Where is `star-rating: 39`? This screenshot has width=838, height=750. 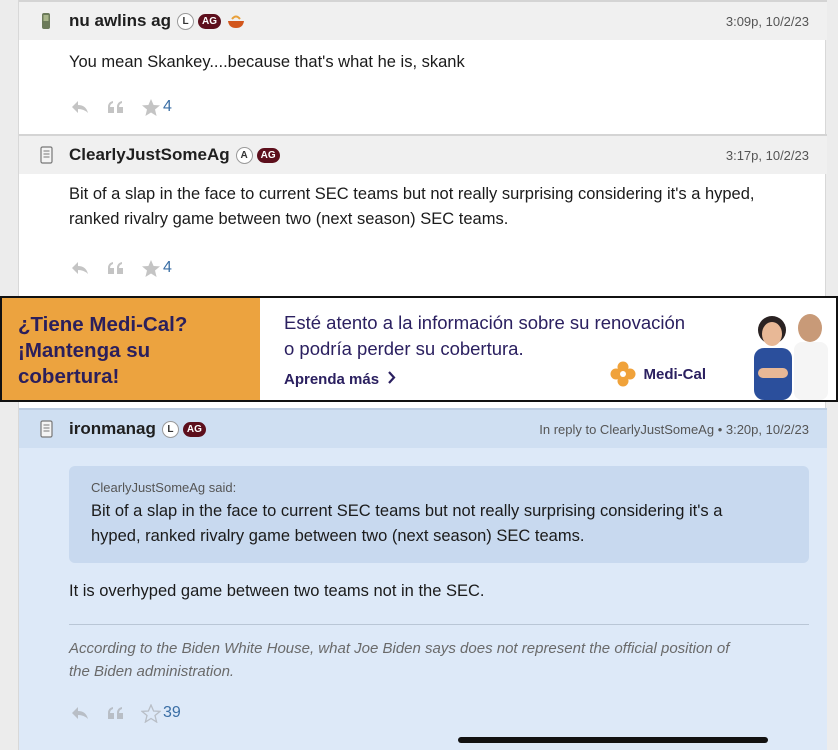 star-rating: 39 is located at coordinates (161, 713).